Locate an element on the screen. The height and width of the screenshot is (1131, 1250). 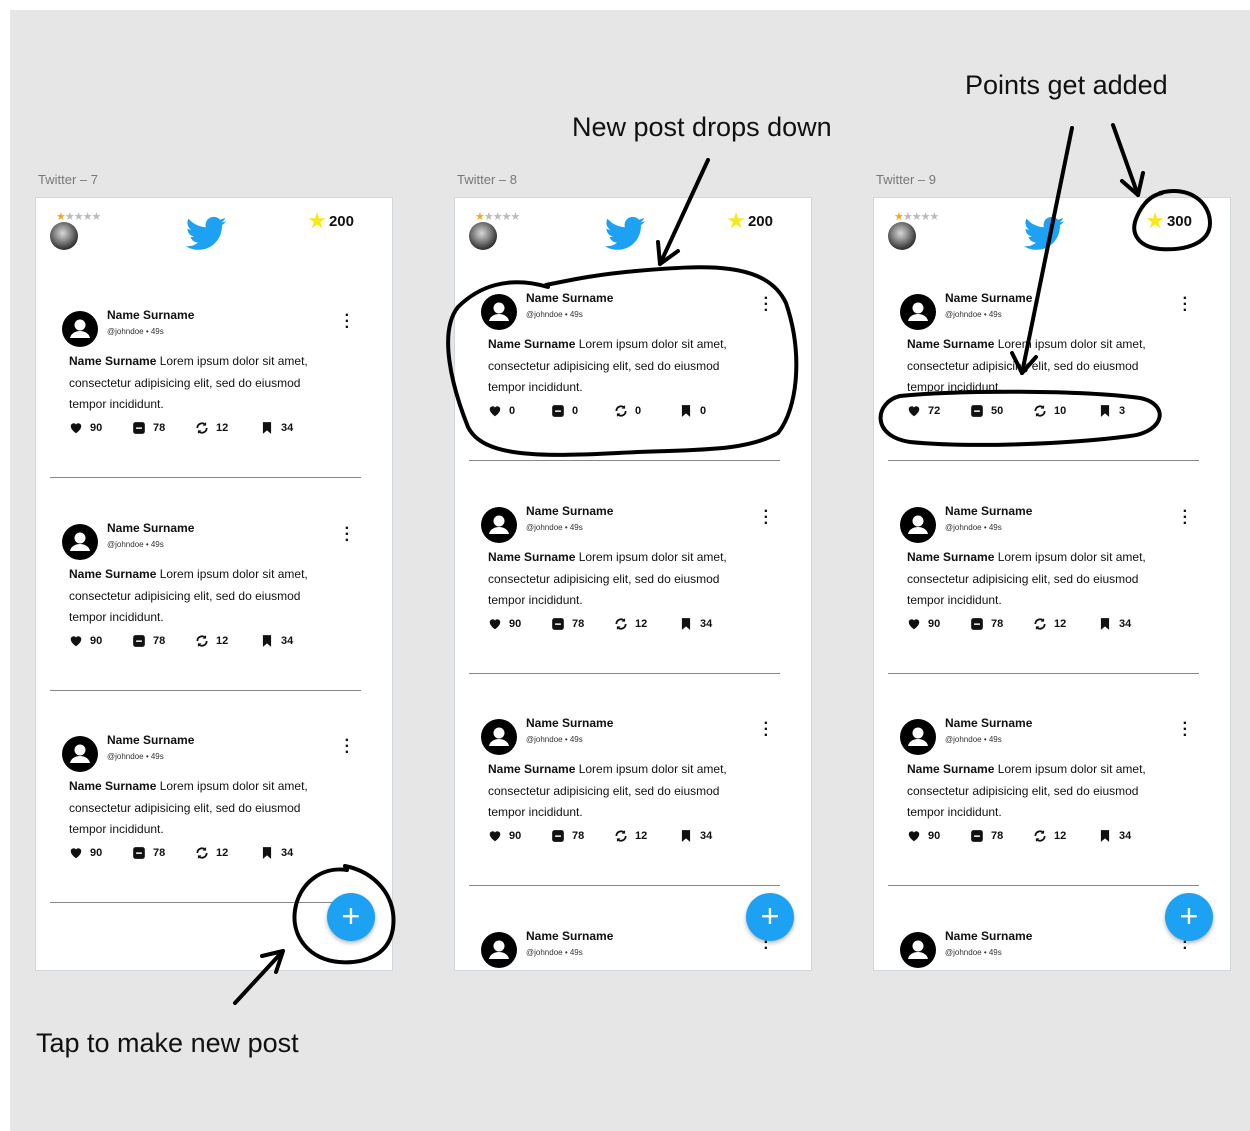
retweet-button: 0 is located at coordinates (627, 411).